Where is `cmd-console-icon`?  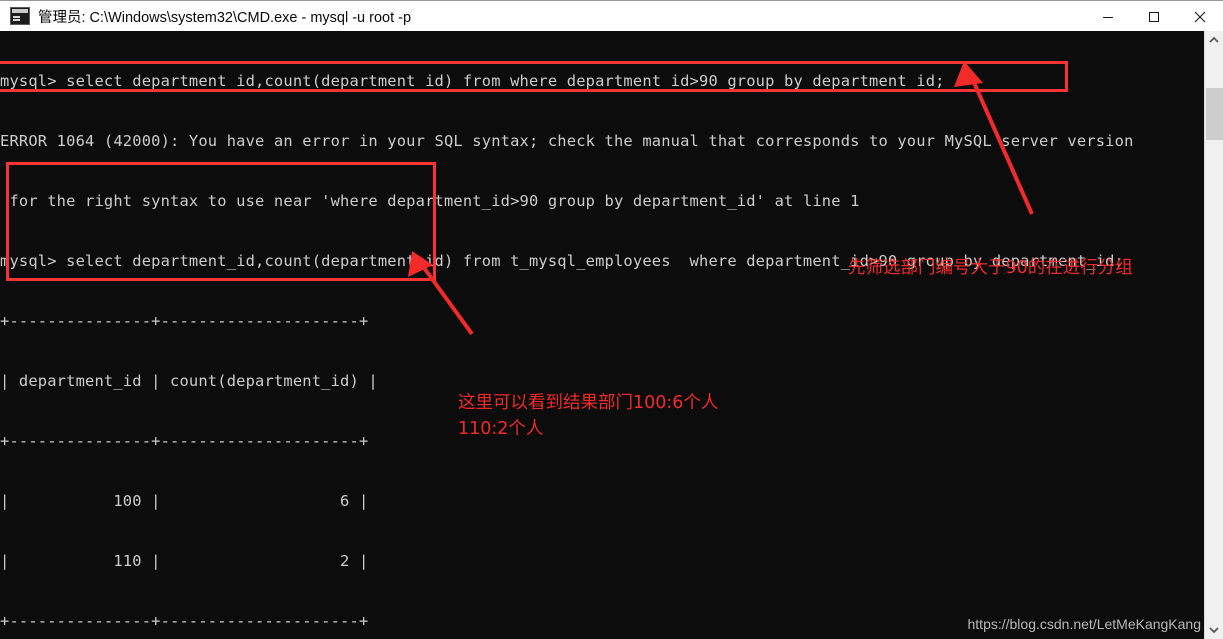 cmd-console-icon is located at coordinates (20, 16).